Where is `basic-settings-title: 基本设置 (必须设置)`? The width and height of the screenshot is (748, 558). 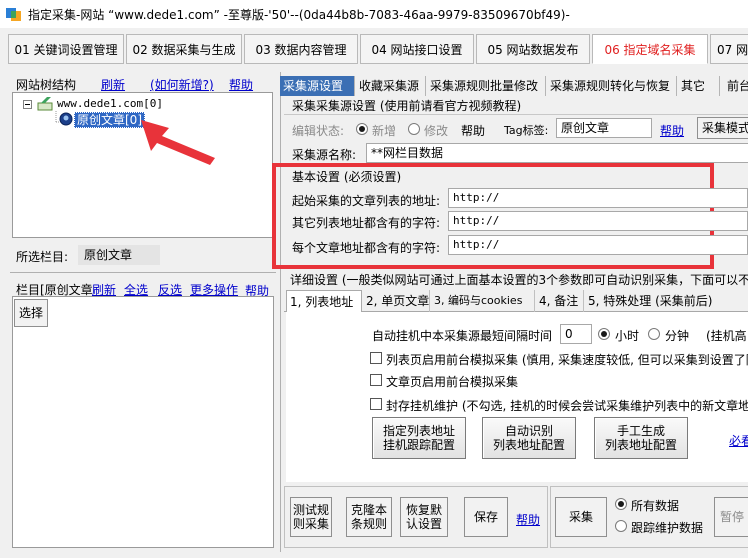 basic-settings-title: 基本设置 (必须设置) is located at coordinates (347, 177).